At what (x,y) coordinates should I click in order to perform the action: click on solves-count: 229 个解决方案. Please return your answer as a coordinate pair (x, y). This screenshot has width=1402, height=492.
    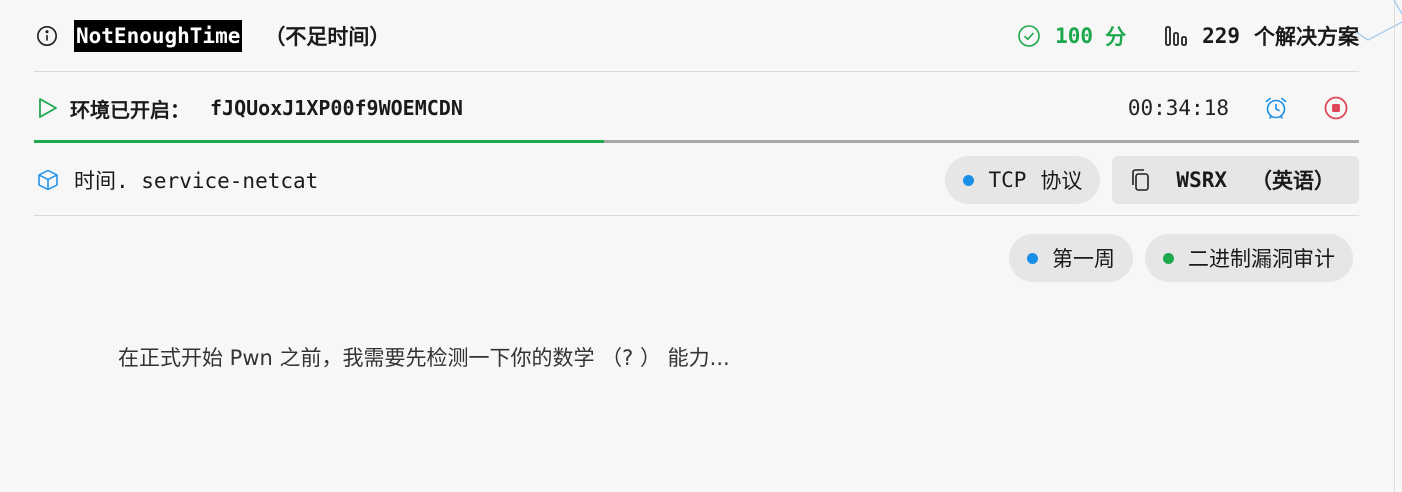
    Looking at the image, I should click on (1261, 36).